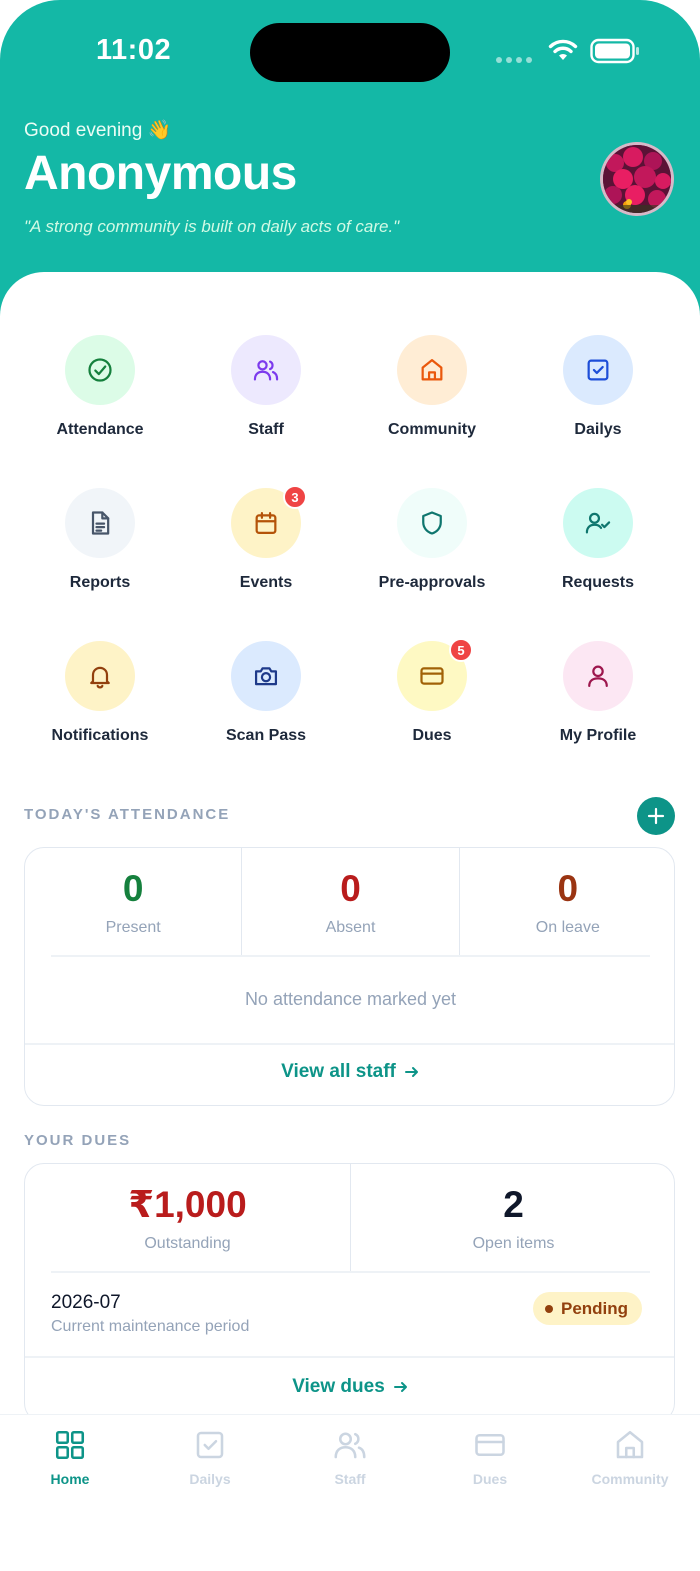 Image resolution: width=700 pixels, height=1571 pixels. What do you see at coordinates (350, 1445) in the screenshot?
I see `users-icon` at bounding box center [350, 1445].